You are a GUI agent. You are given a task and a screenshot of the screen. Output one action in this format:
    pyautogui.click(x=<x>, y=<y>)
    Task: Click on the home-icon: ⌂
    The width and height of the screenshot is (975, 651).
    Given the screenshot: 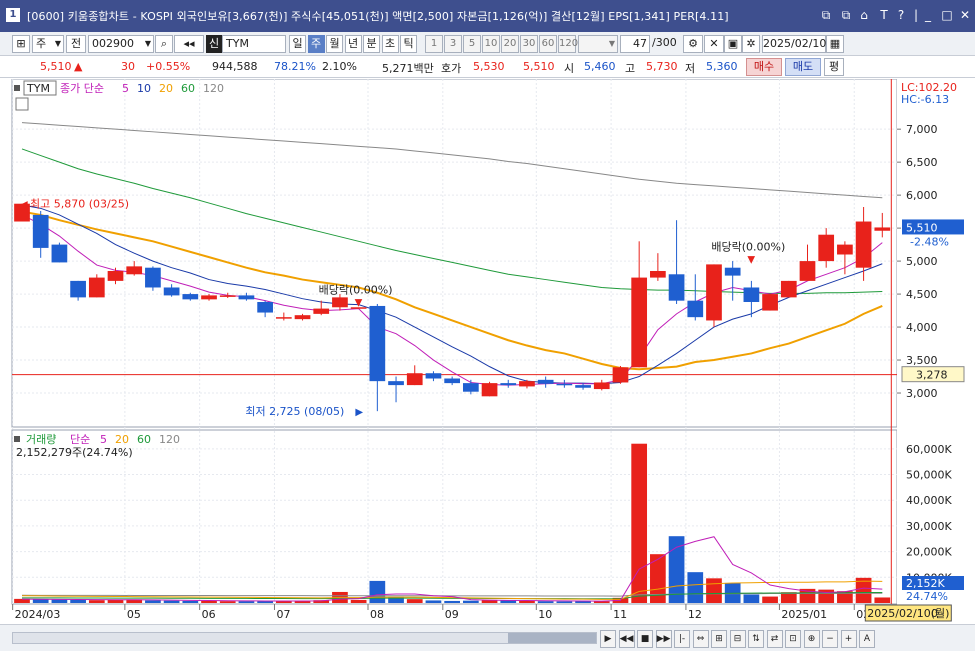 What is the action you would take?
    pyautogui.click(x=864, y=15)
    